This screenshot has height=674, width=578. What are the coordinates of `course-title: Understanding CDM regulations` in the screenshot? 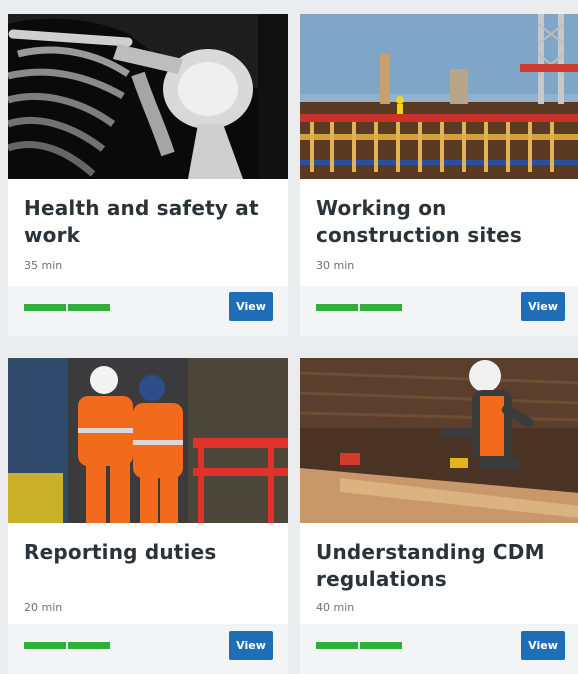 It's located at (430, 565).